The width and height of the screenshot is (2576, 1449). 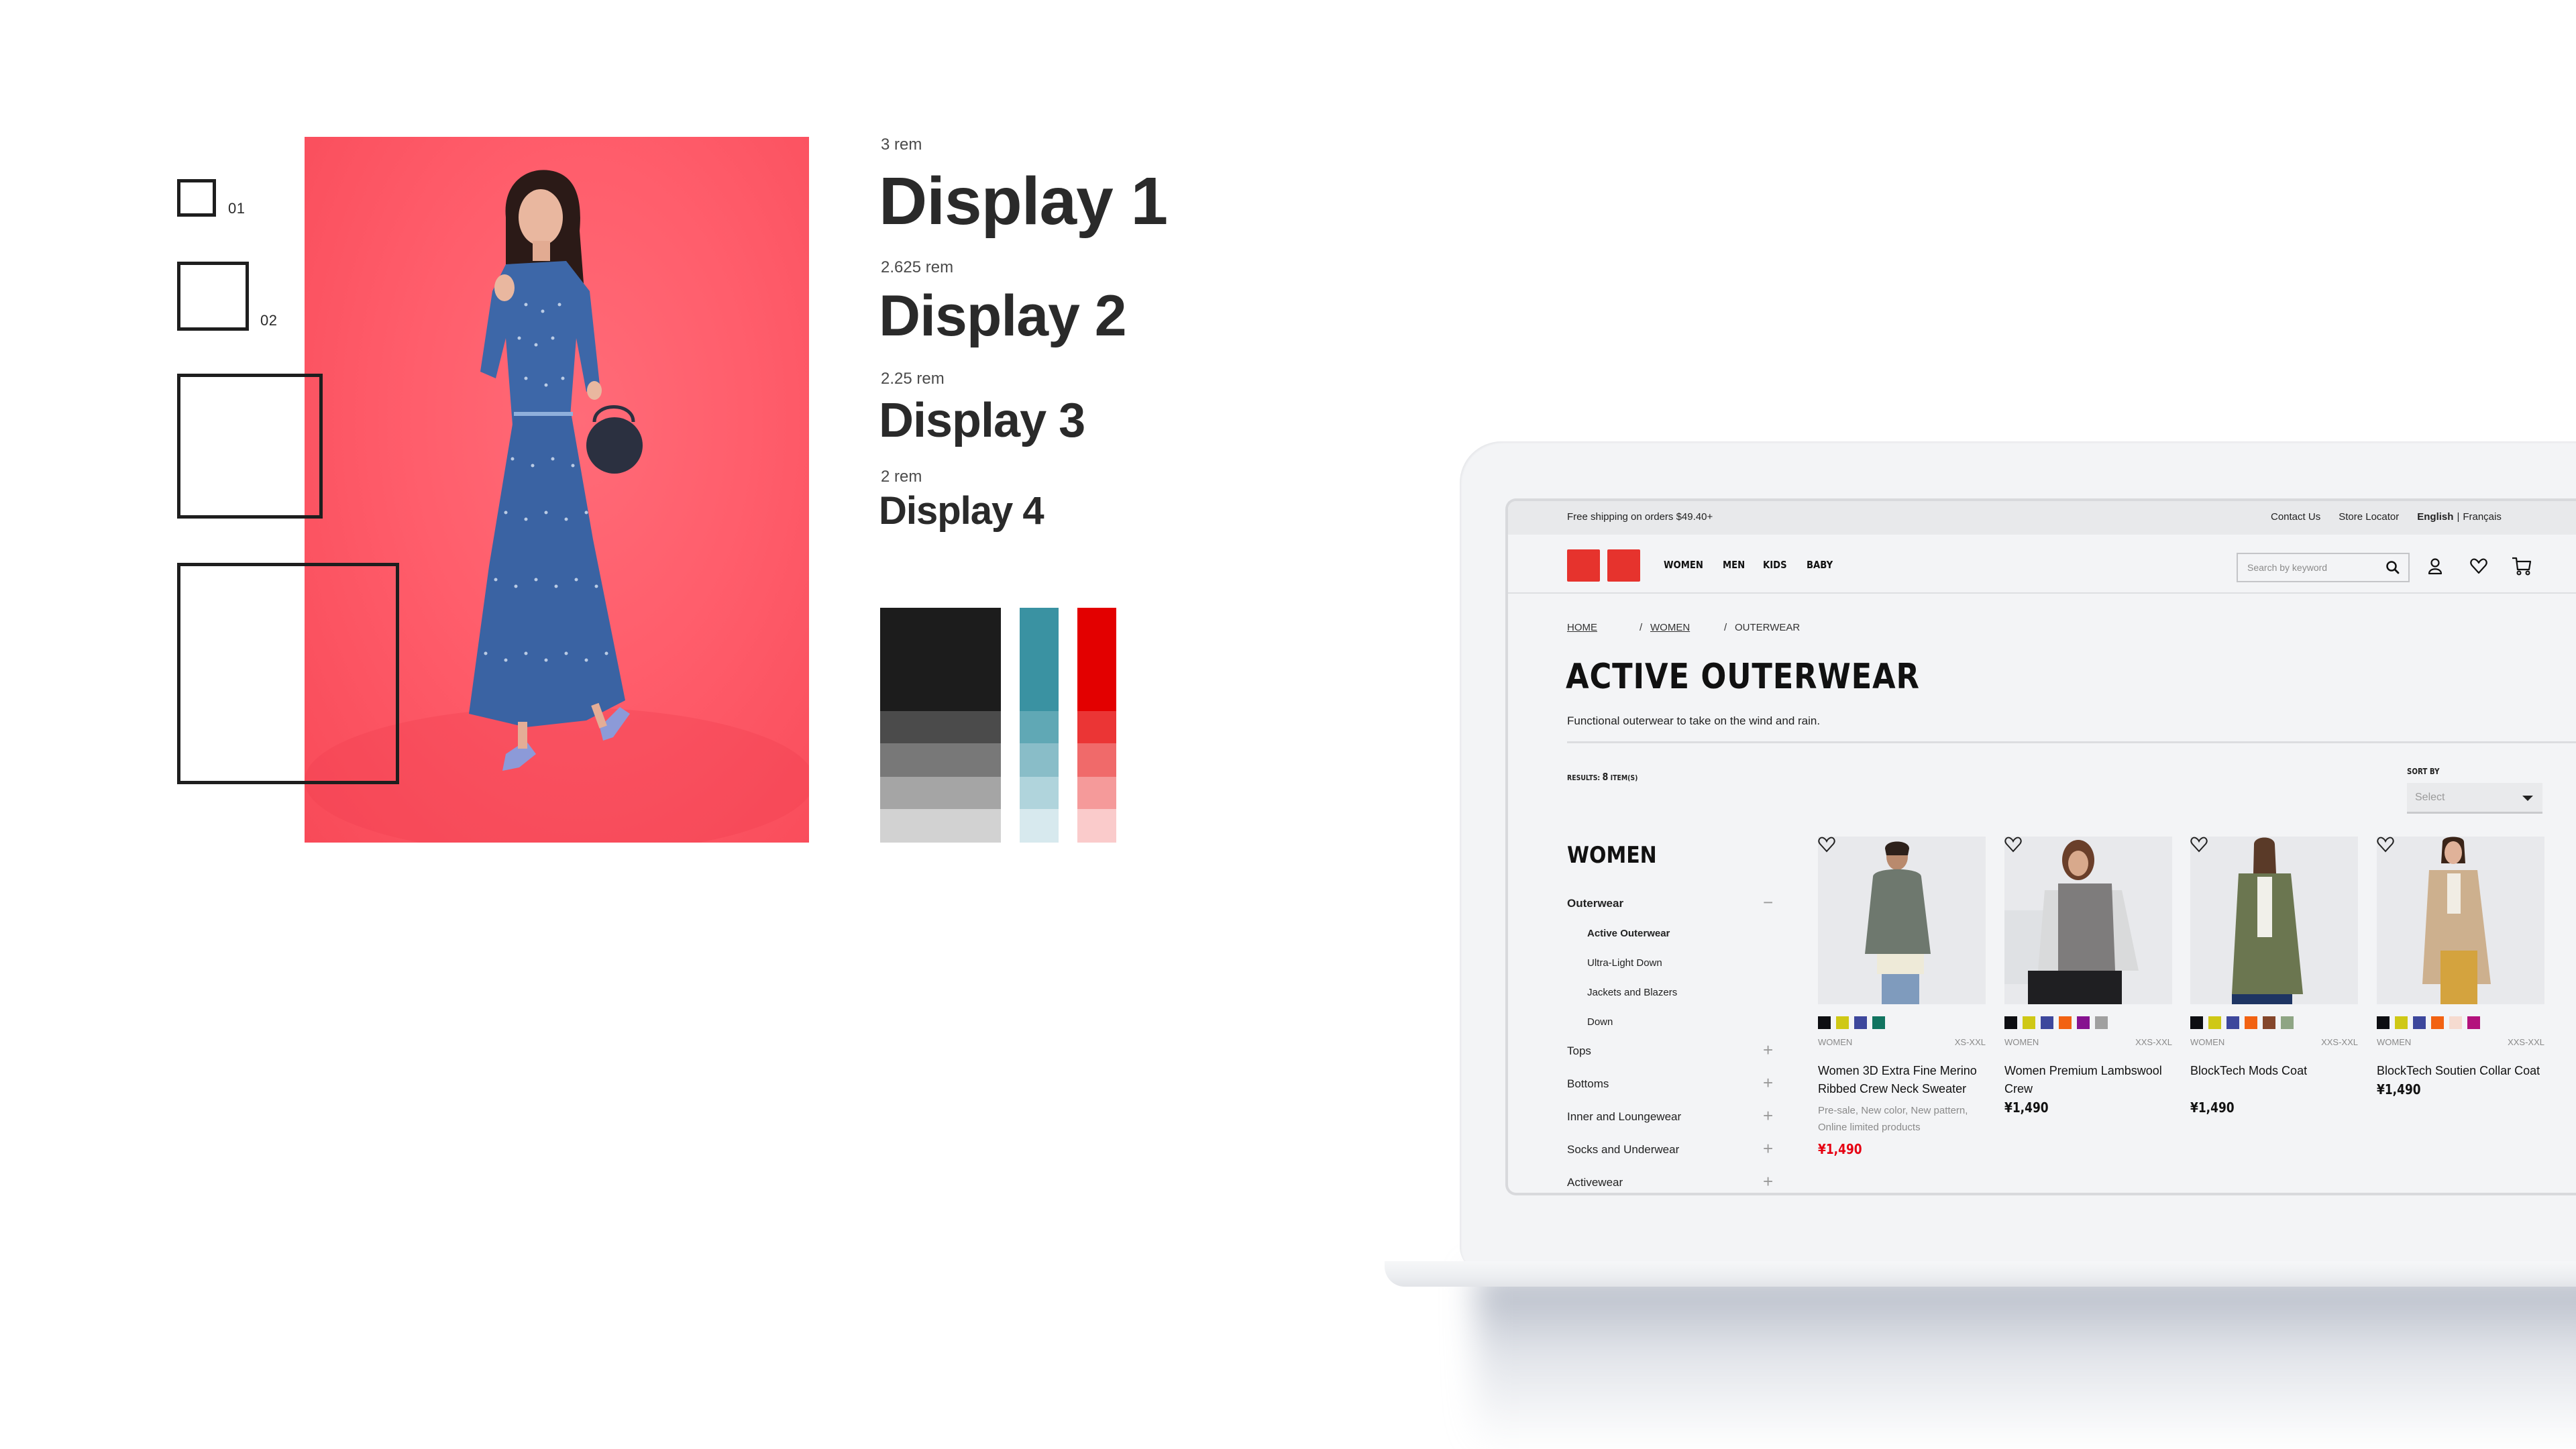 I want to click on sidebar-item-tops: Tops, so click(x=1579, y=1051).